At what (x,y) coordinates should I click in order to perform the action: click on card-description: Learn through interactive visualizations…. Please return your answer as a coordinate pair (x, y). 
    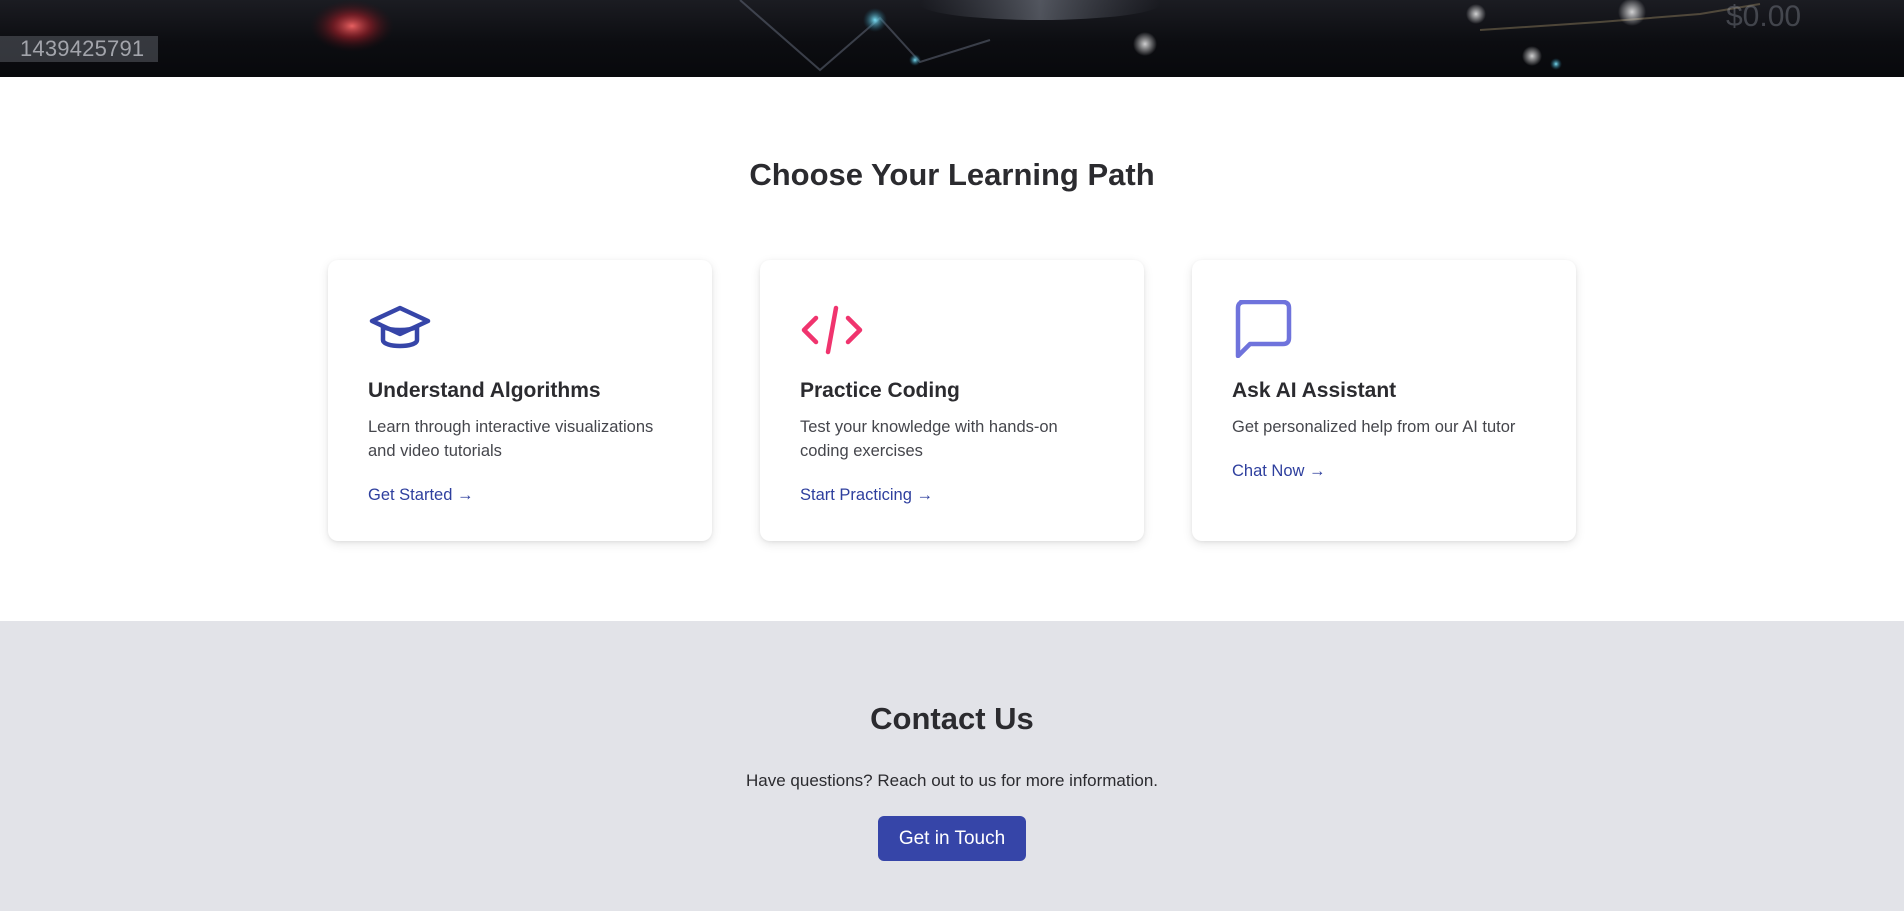
    Looking at the image, I should click on (511, 439).